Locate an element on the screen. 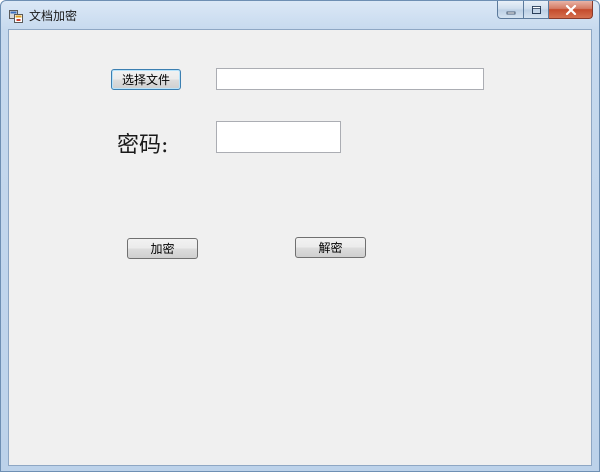 The image size is (600, 472). password-label: 密码: is located at coordinates (143, 145).